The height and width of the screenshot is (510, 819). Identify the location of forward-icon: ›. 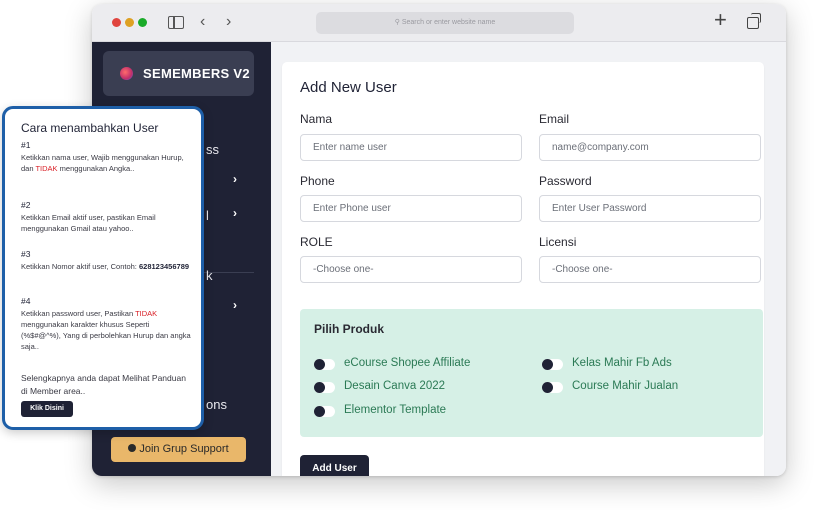
(228, 22).